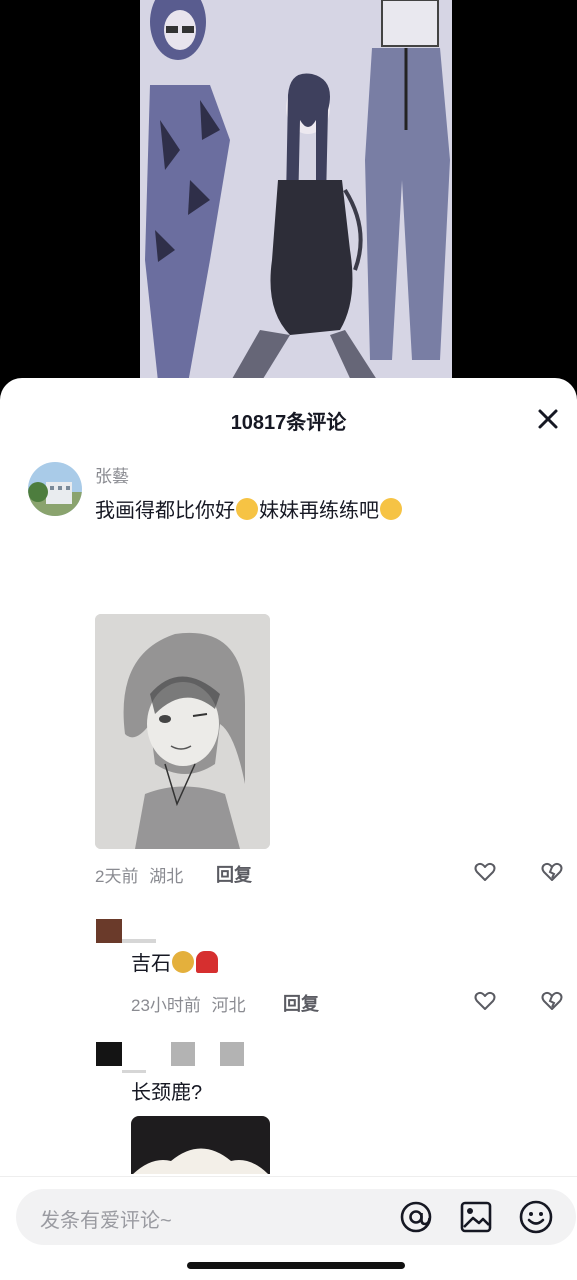  I want to click on comment-text: 我画得都比你好 妹妹再练练吧, so click(249, 508).